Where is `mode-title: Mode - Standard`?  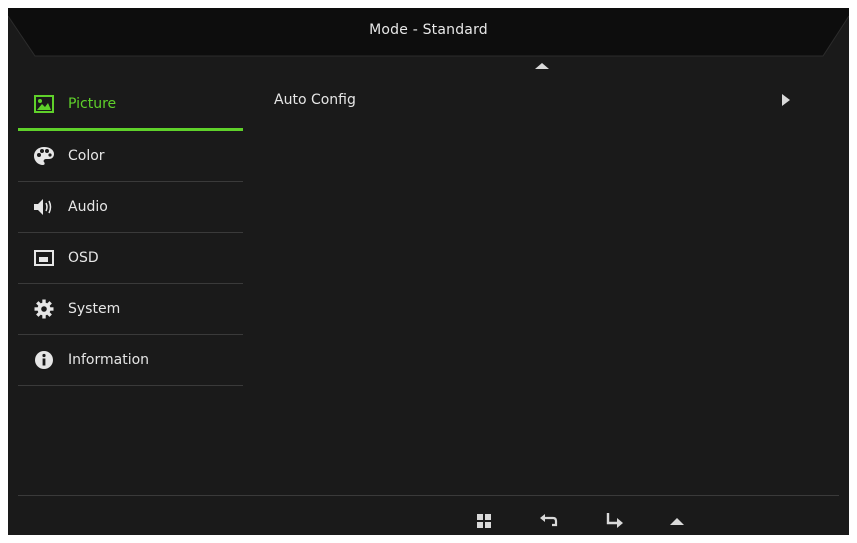
mode-title: Mode - Standard is located at coordinates (428, 30).